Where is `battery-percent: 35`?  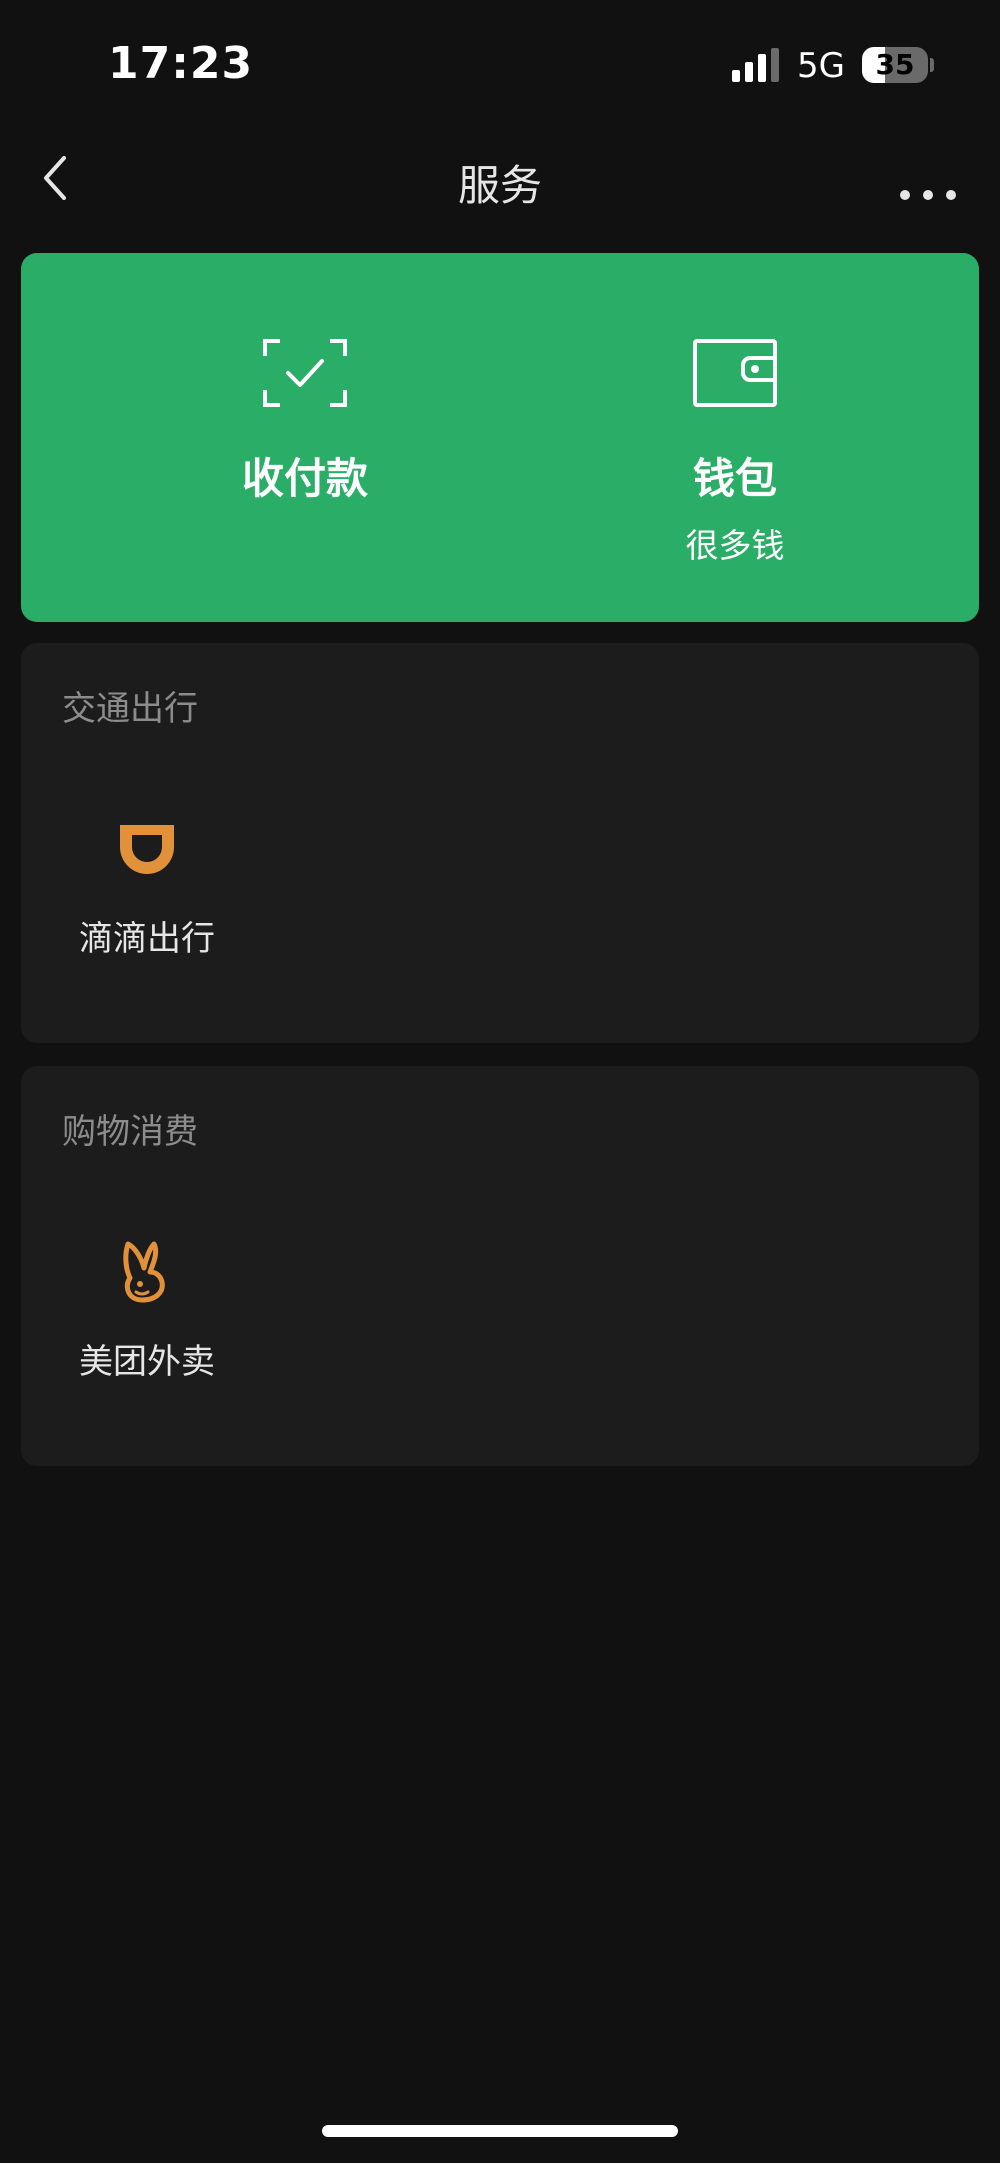
battery-percent: 35 is located at coordinates (895, 64).